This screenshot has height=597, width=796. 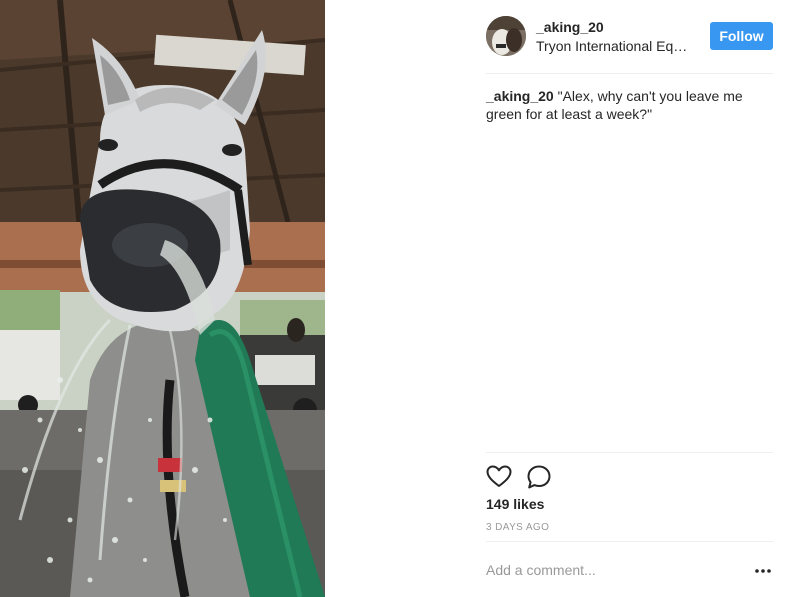 I want to click on likes-count: 149 likes, so click(x=515, y=504).